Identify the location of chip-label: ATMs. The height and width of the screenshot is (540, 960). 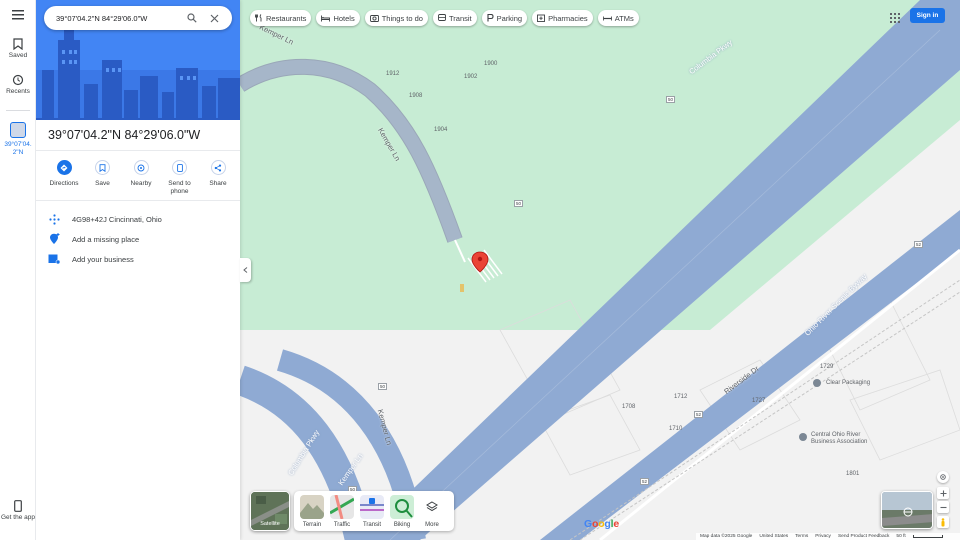
(624, 18).